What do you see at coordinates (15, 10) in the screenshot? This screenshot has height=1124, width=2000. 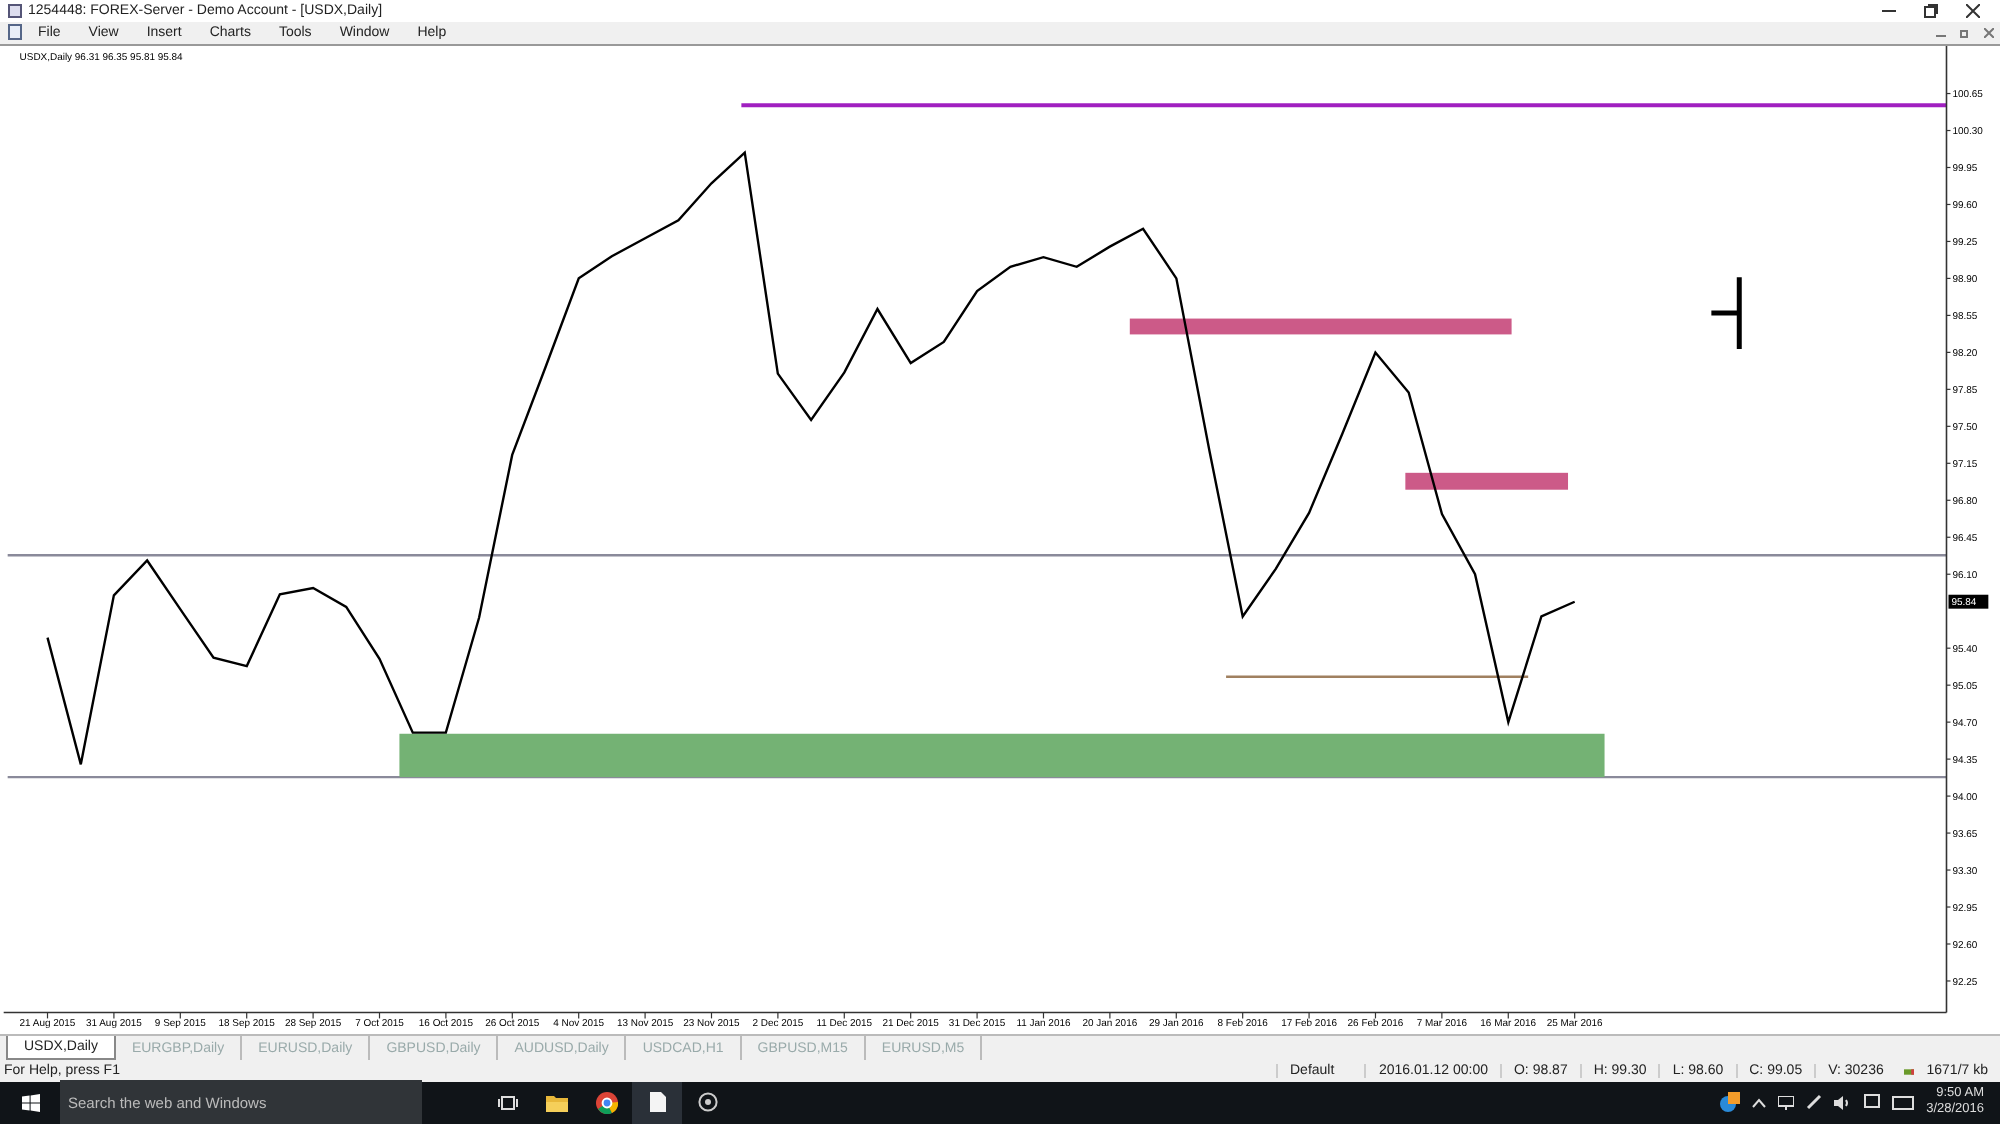 I see `app-icon` at bounding box center [15, 10].